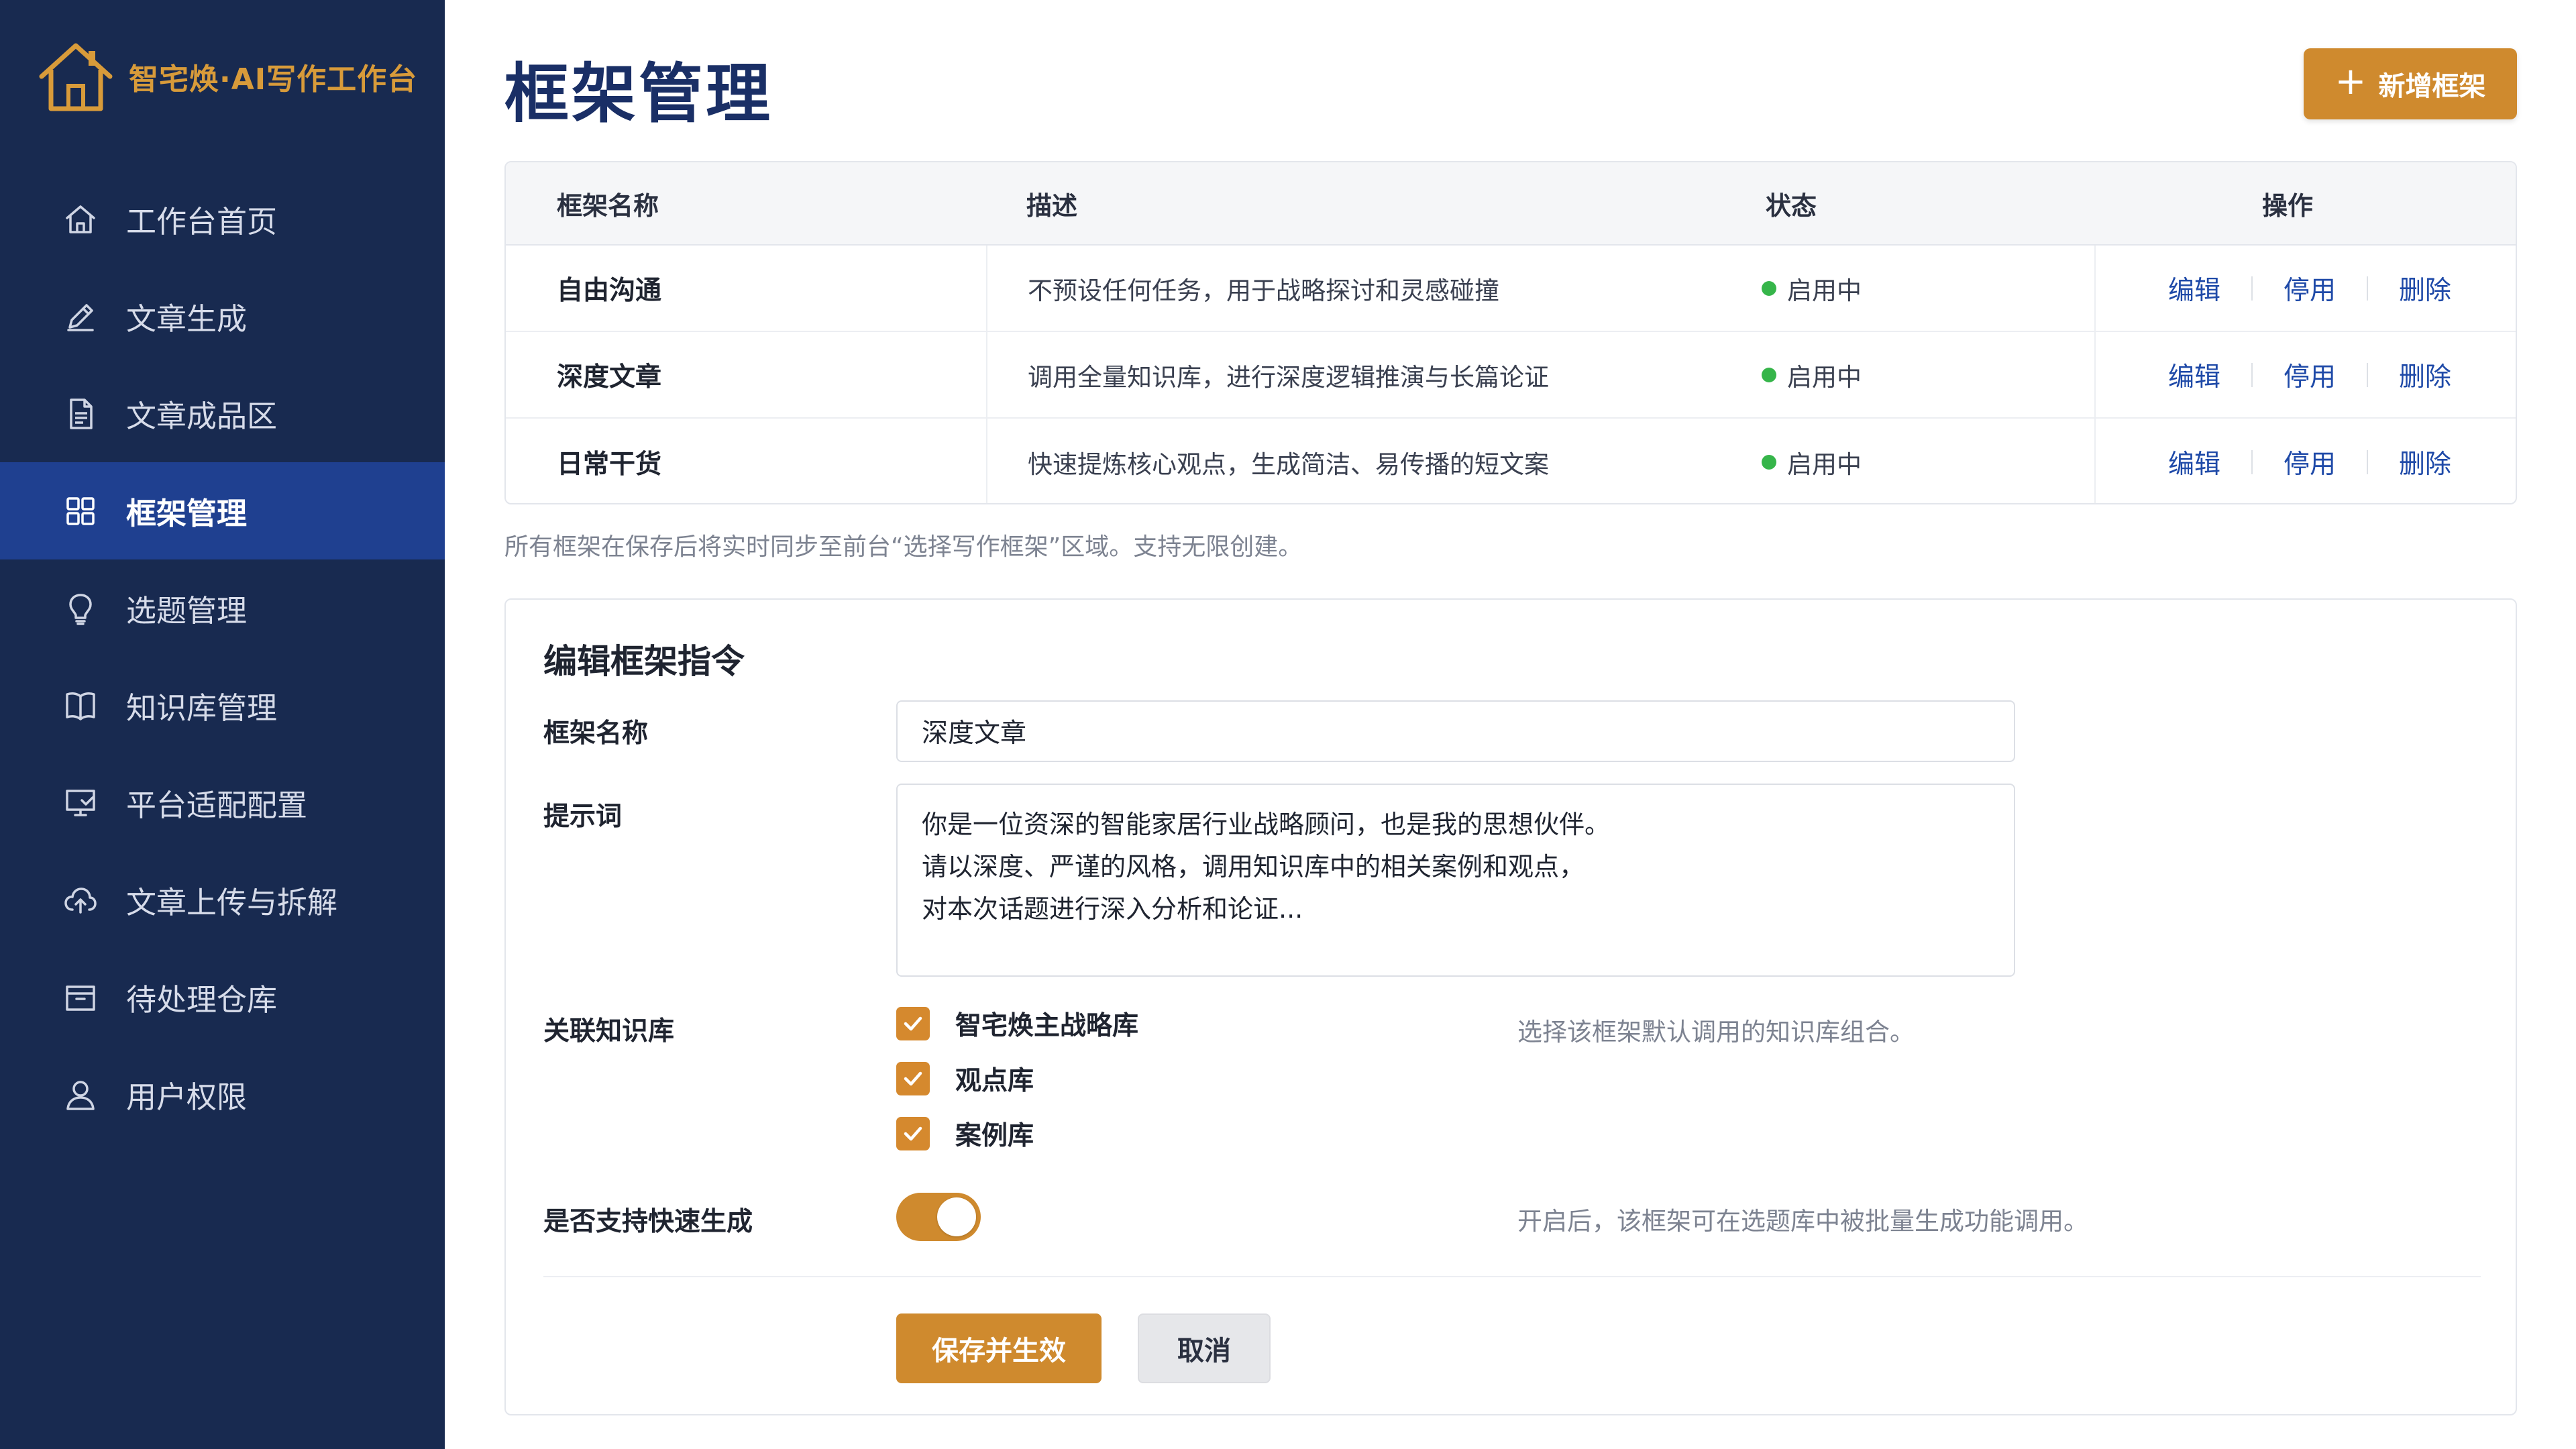 The width and height of the screenshot is (2576, 1449). I want to click on sidebar-item-label: 文章成品区, so click(202, 416).